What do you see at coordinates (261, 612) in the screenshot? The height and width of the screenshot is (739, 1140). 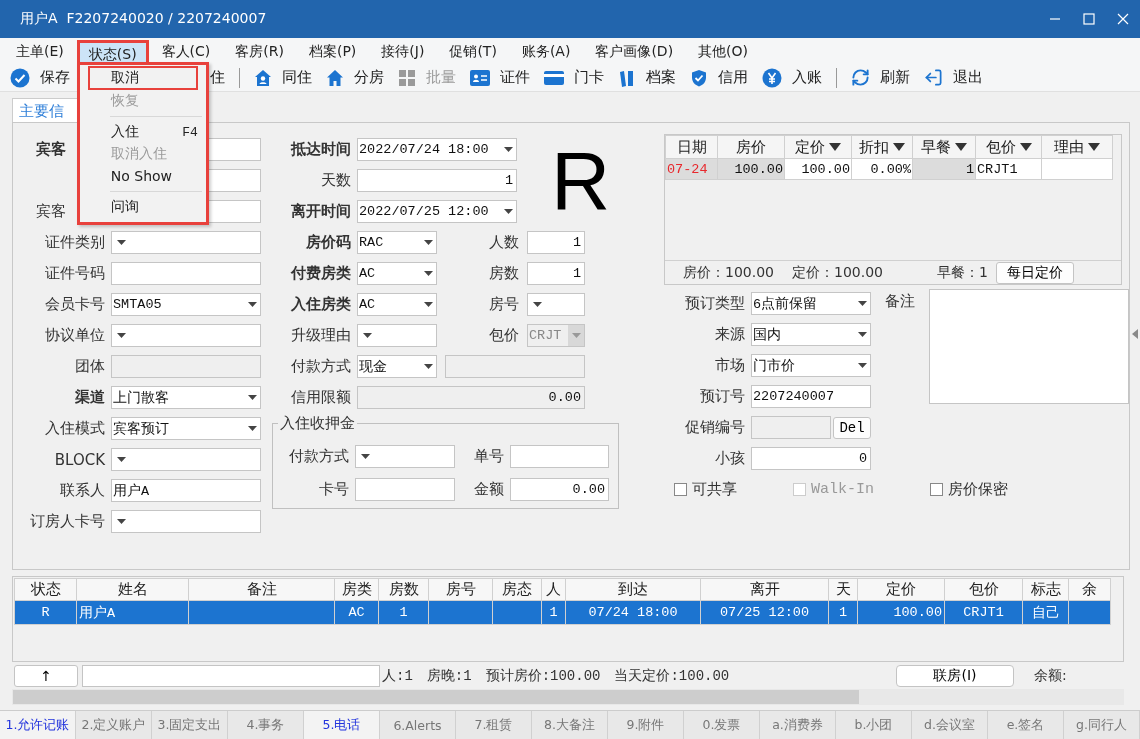 I see `table-cell` at bounding box center [261, 612].